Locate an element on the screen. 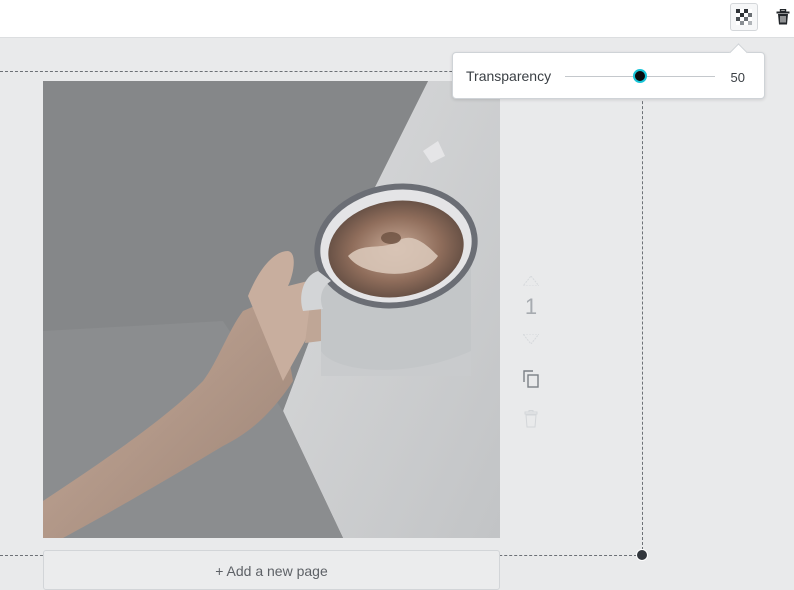 Image resolution: width=794 pixels, height=590 pixels. transparency-popover: Transparency 50 is located at coordinates (608, 71).